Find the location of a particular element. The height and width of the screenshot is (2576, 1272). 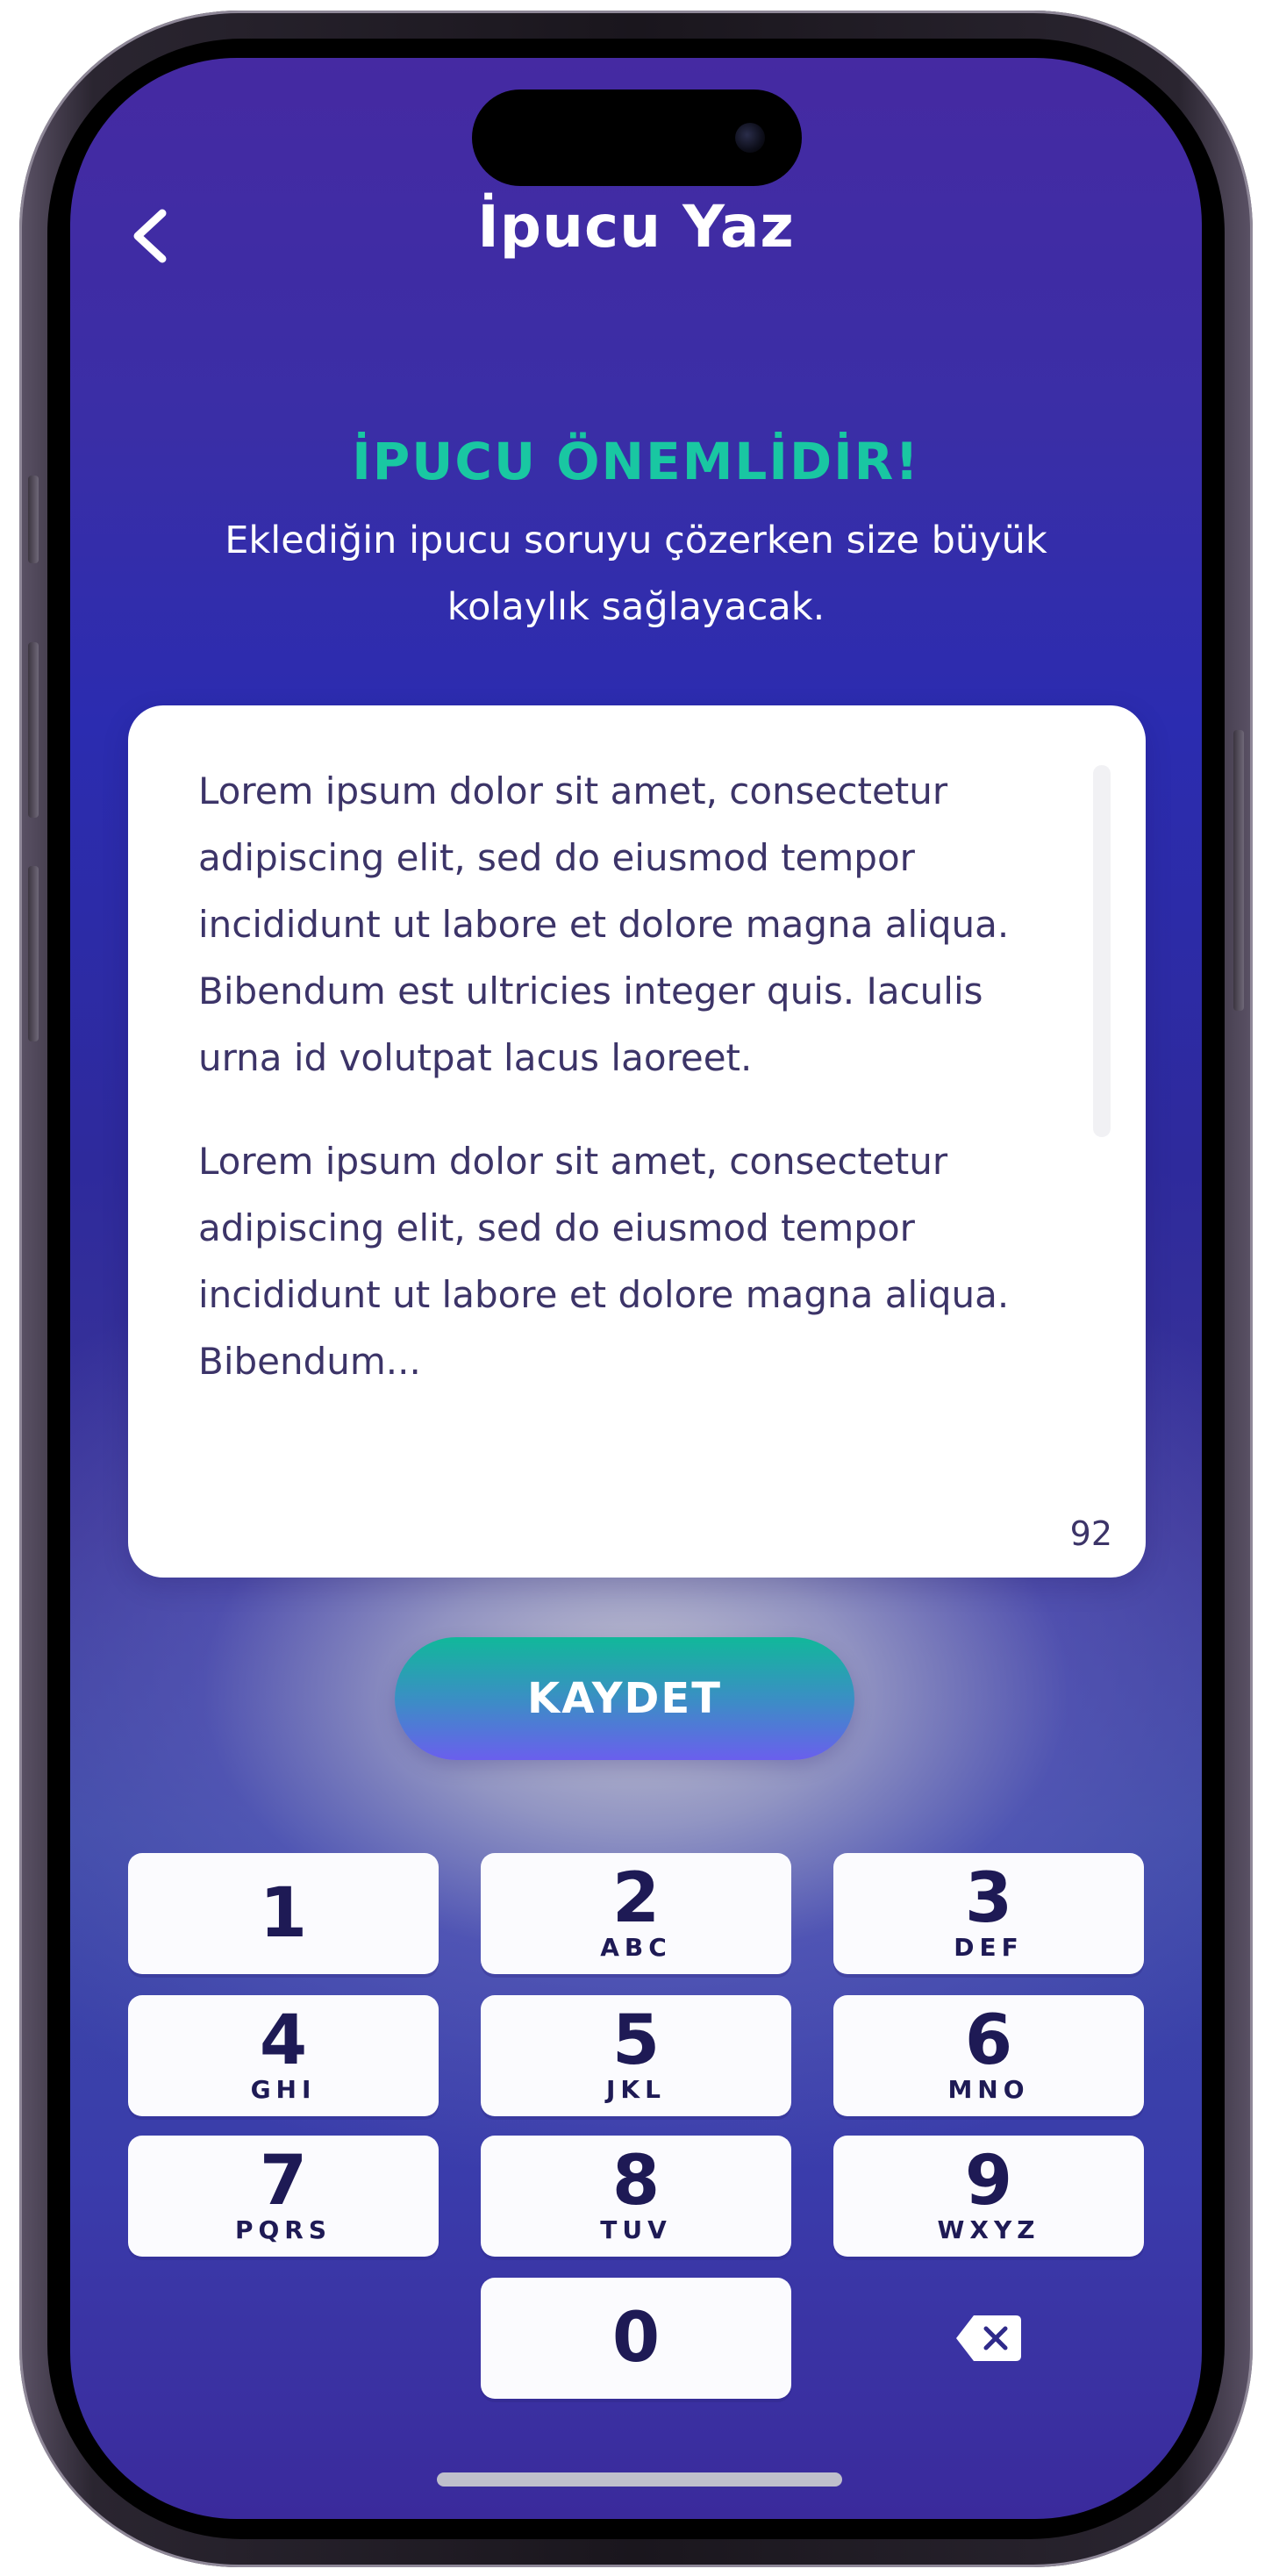

key-digit: 2 is located at coordinates (636, 1898).